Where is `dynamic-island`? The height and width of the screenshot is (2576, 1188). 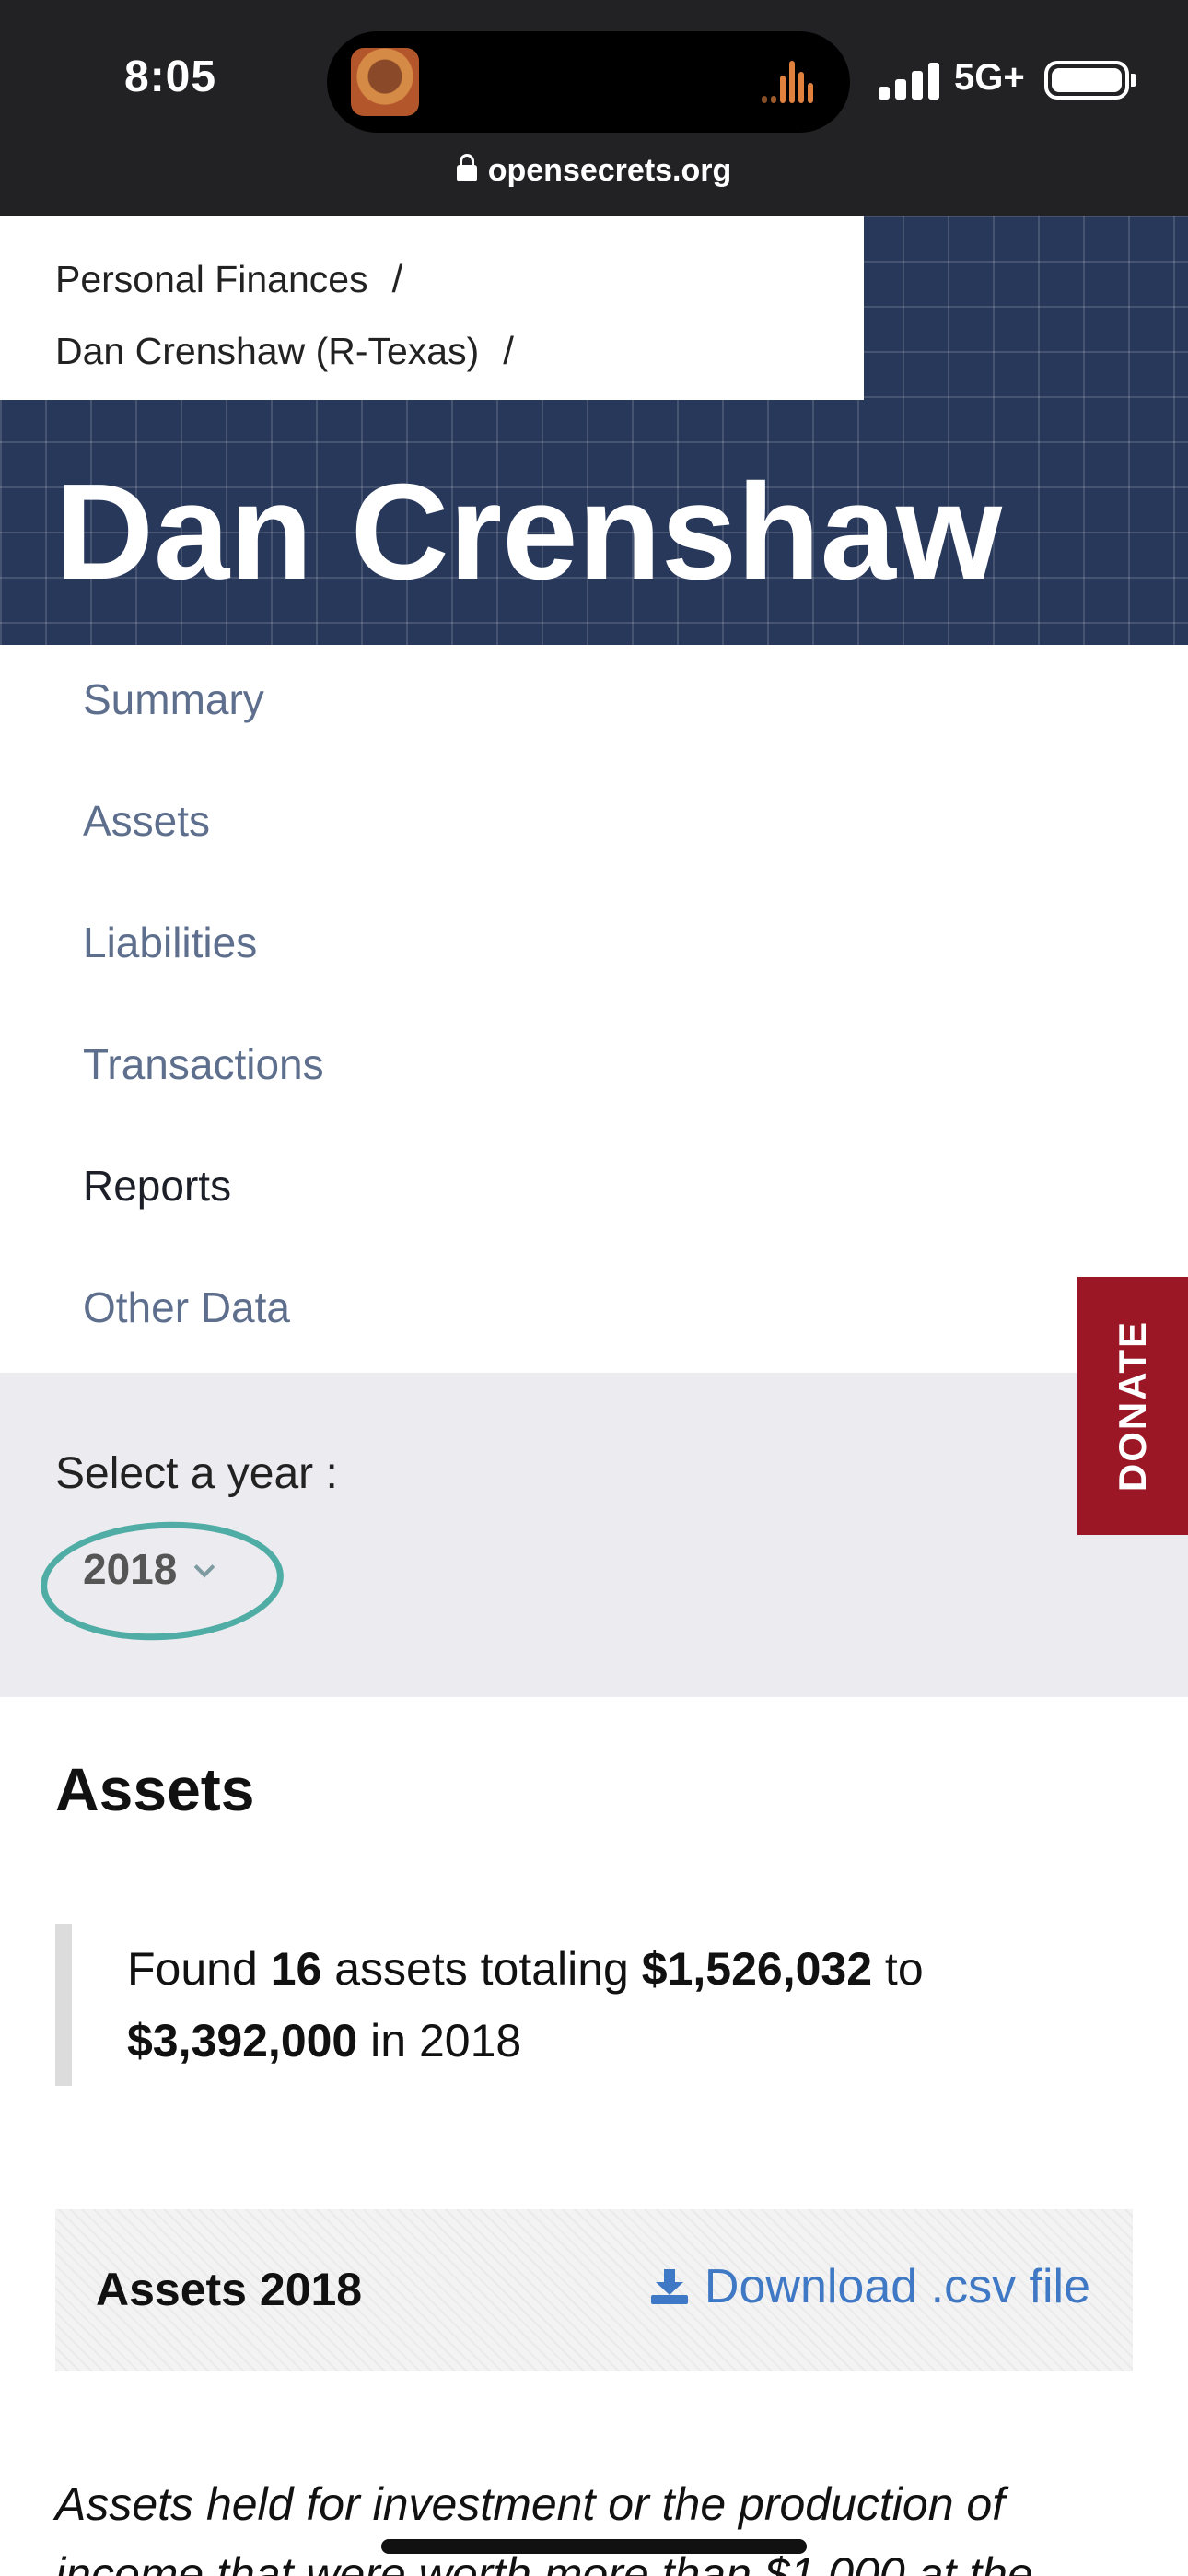
dynamic-island is located at coordinates (588, 82).